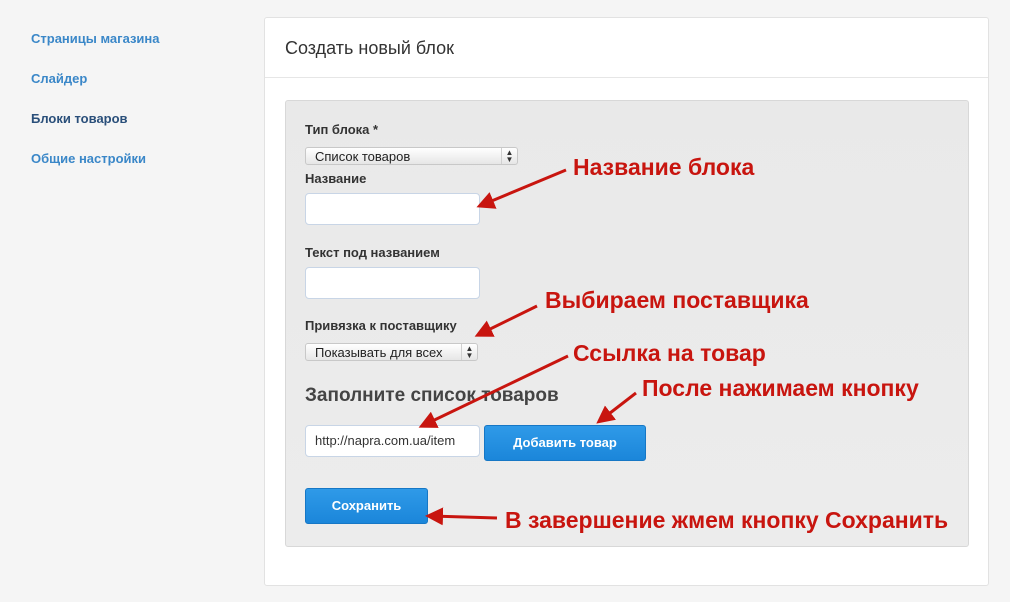 This screenshot has height=602, width=1010. I want to click on supplier-value: Показывать для всех, so click(379, 352).